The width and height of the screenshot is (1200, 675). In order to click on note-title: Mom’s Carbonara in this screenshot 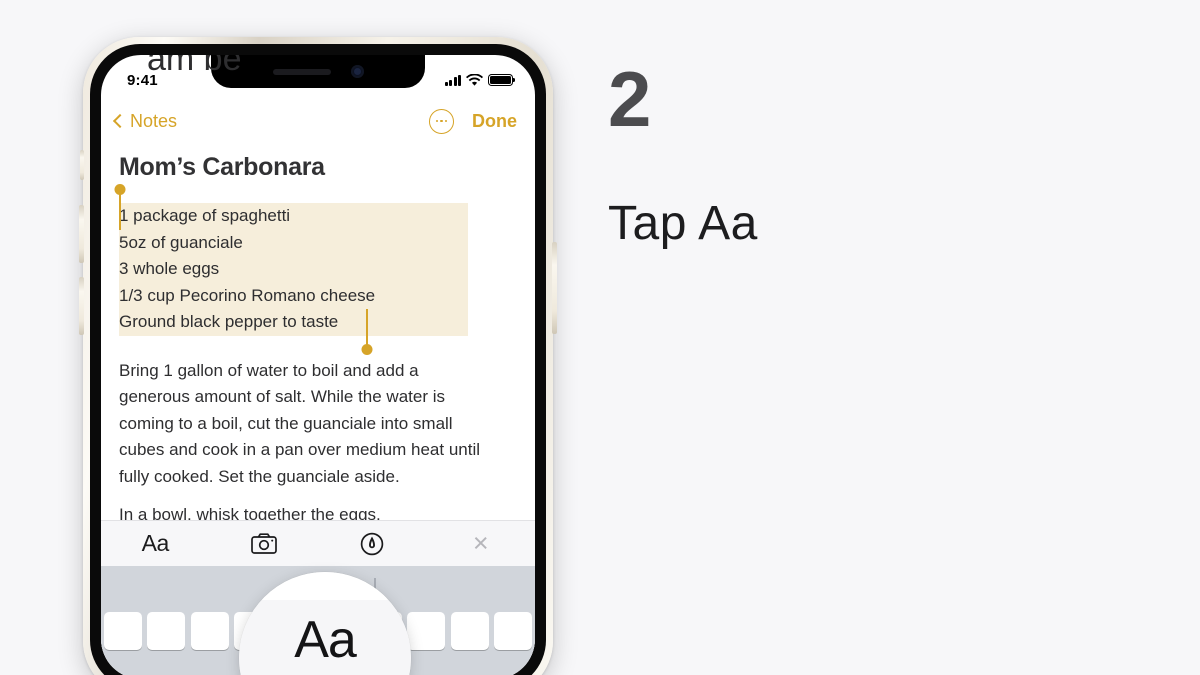, I will do `click(222, 167)`.